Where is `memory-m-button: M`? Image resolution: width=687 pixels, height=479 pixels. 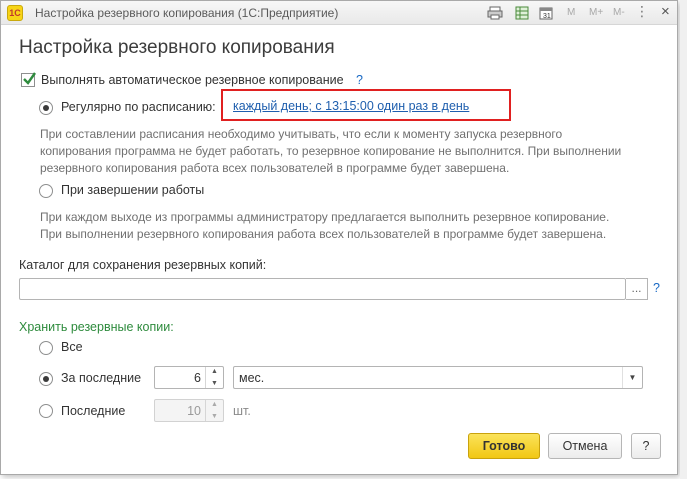 memory-m-button: M is located at coordinates (571, 12).